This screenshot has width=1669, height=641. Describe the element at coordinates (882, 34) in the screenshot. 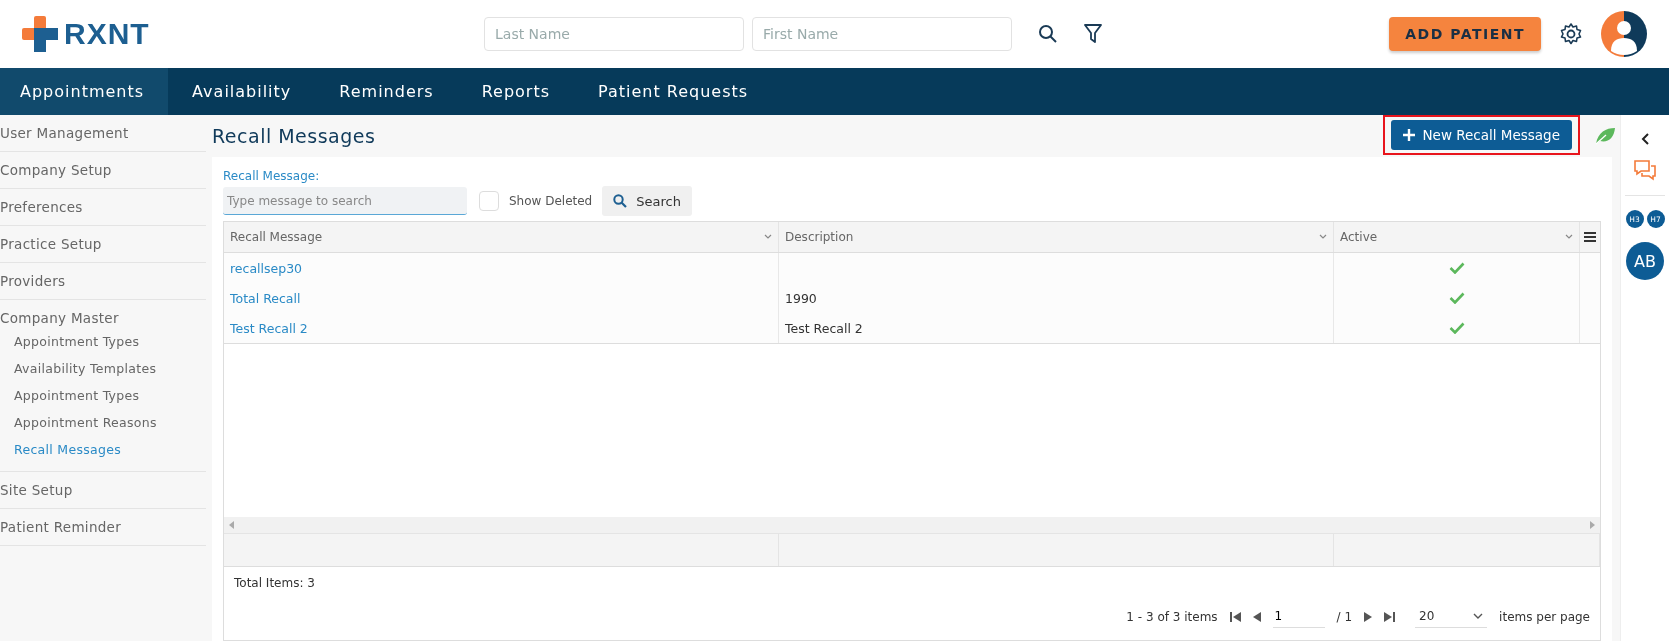

I see `first-name-field: First Name` at that location.